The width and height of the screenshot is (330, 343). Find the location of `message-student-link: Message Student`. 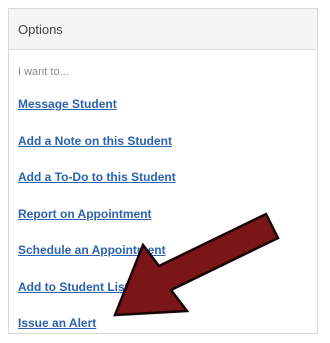

message-student-link: Message Student is located at coordinates (167, 104).